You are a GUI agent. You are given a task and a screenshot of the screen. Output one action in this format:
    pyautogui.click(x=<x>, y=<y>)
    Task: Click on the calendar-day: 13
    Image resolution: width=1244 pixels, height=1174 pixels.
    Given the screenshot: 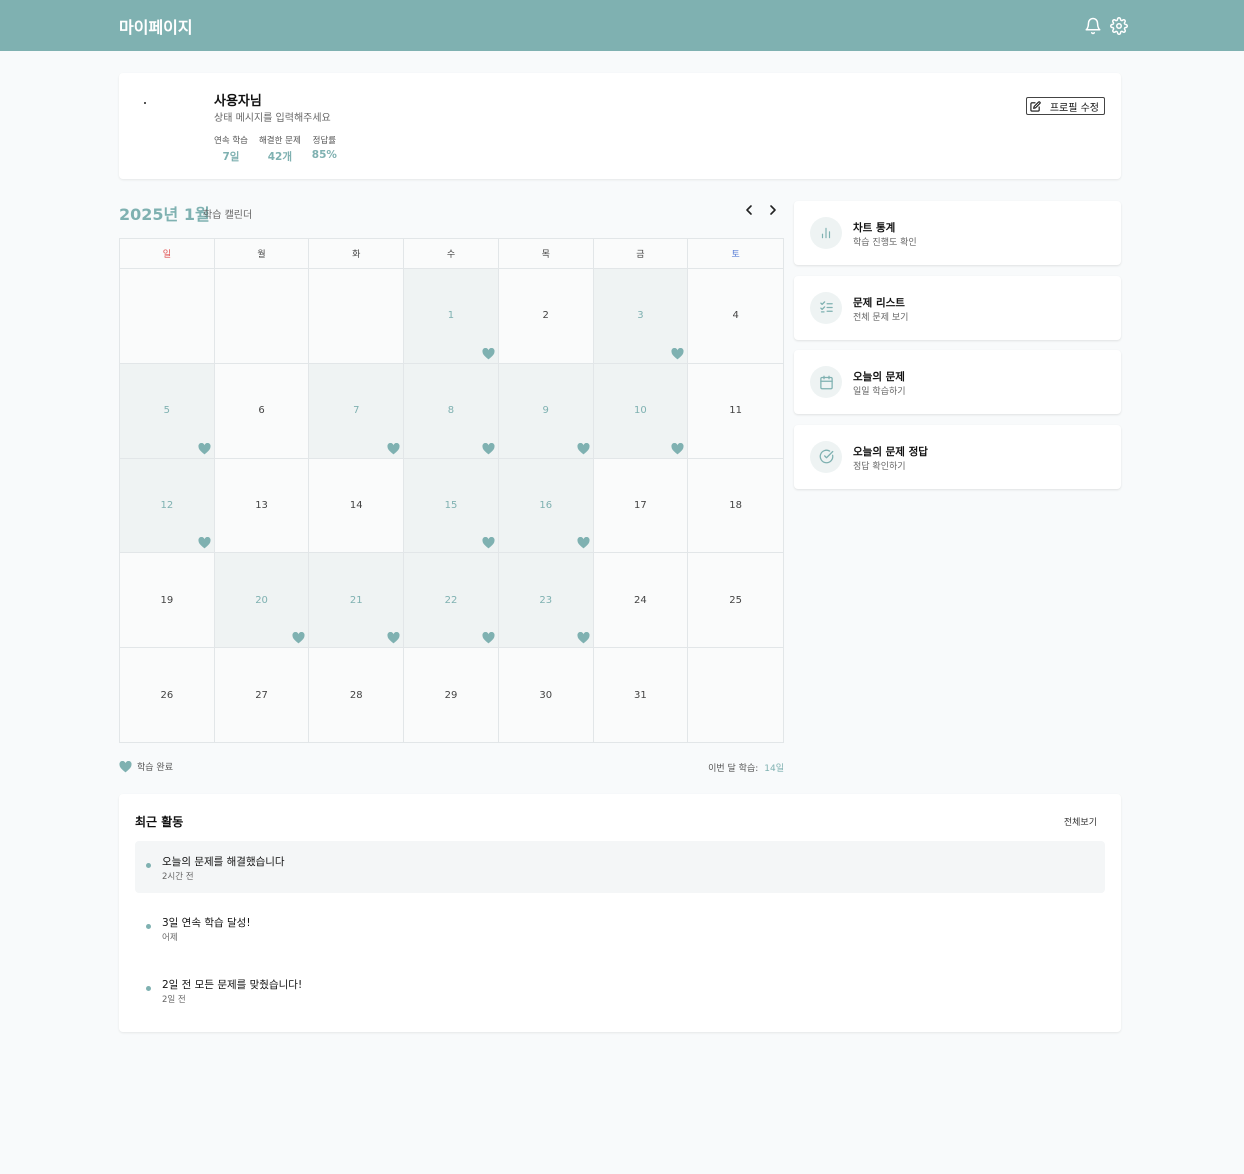 What is the action you would take?
    pyautogui.click(x=262, y=506)
    